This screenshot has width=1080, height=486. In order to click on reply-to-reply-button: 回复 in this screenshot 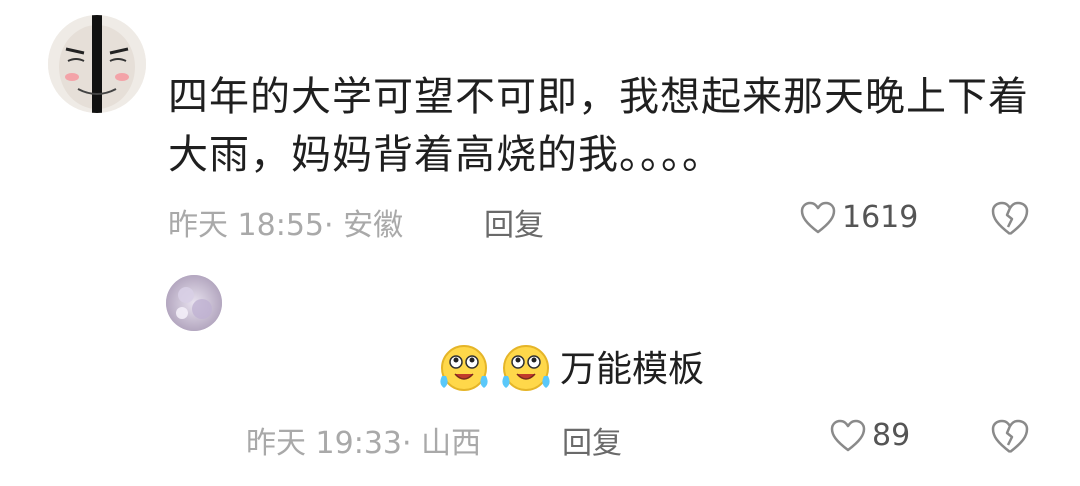, I will do `click(592, 440)`.